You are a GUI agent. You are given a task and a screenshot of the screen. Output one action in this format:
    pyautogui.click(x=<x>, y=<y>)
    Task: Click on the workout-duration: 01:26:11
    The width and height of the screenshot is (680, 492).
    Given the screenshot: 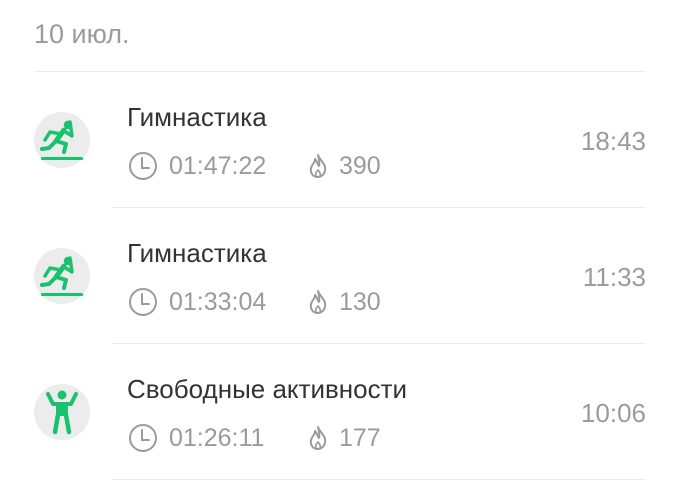 What is the action you would take?
    pyautogui.click(x=217, y=437)
    